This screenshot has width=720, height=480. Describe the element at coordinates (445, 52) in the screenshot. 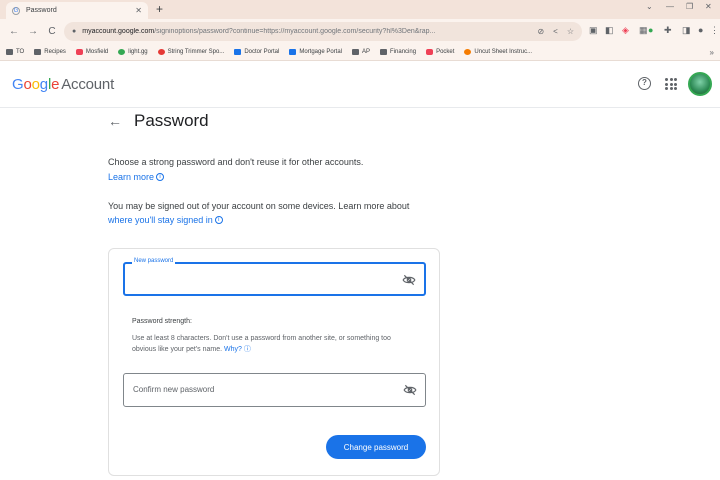

I see `bookmark-label: Pocket` at that location.